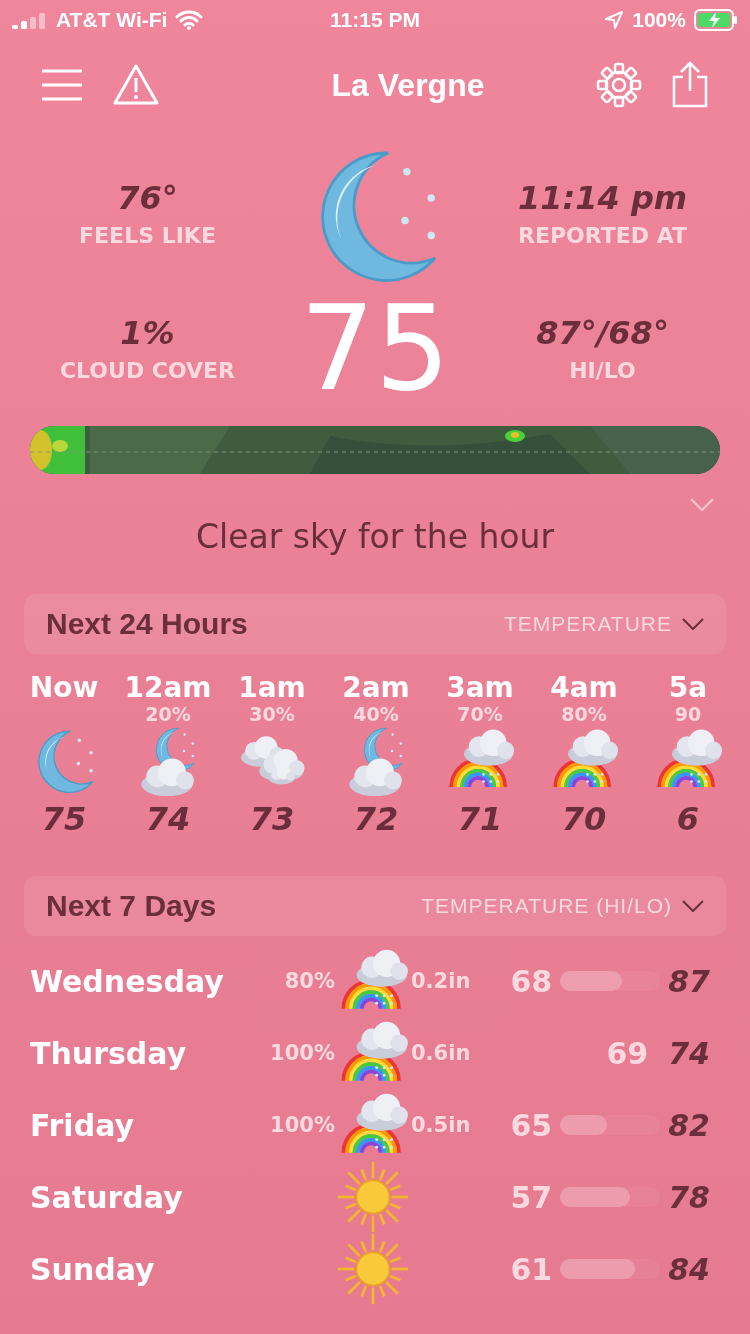 This screenshot has height=1334, width=750. What do you see at coordinates (602, 235) in the screenshot?
I see `stat-label: REPORTED AT` at bounding box center [602, 235].